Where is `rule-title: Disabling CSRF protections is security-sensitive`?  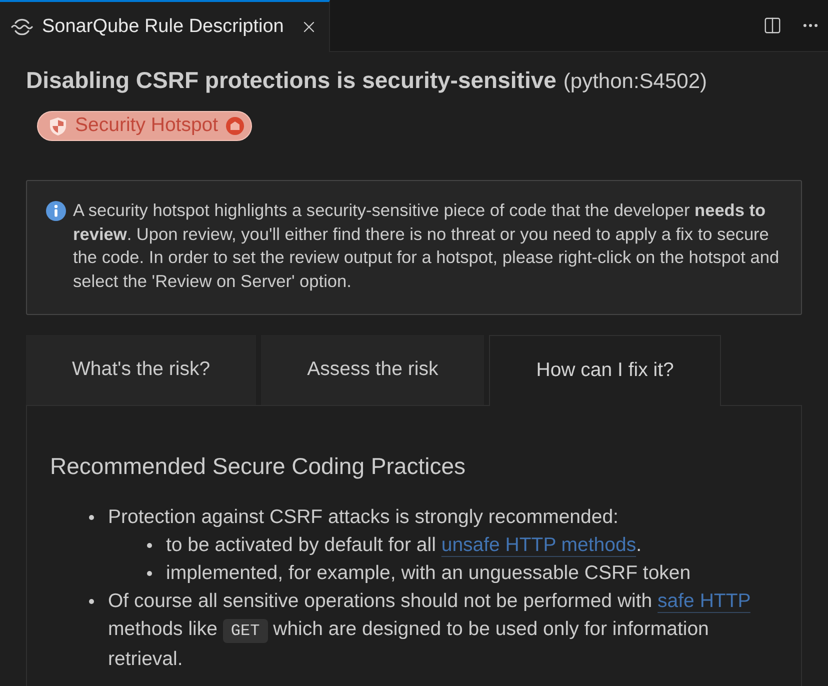
rule-title: Disabling CSRF protections is security-sensitive is located at coordinates (291, 80).